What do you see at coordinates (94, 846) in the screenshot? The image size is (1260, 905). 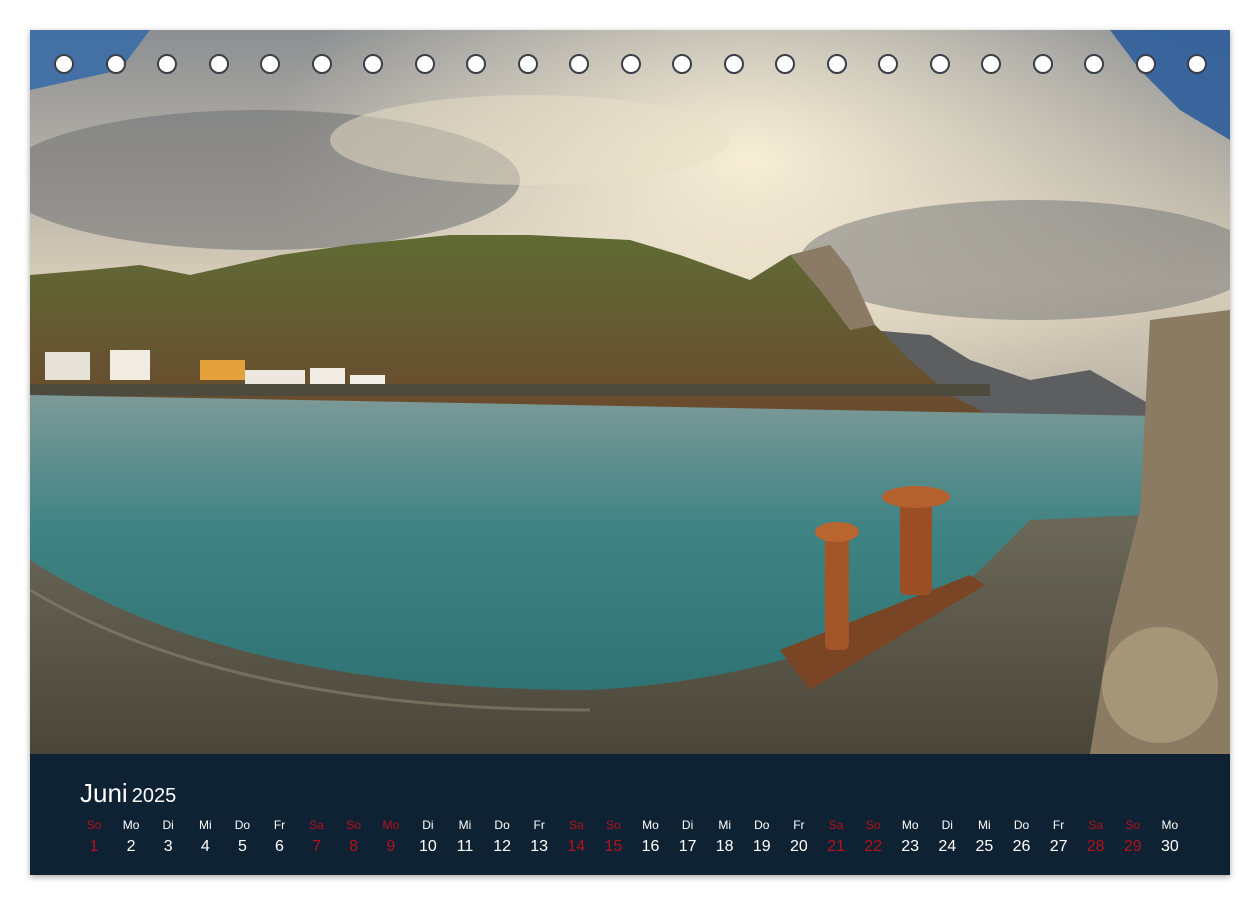 I see `date-number: 1` at bounding box center [94, 846].